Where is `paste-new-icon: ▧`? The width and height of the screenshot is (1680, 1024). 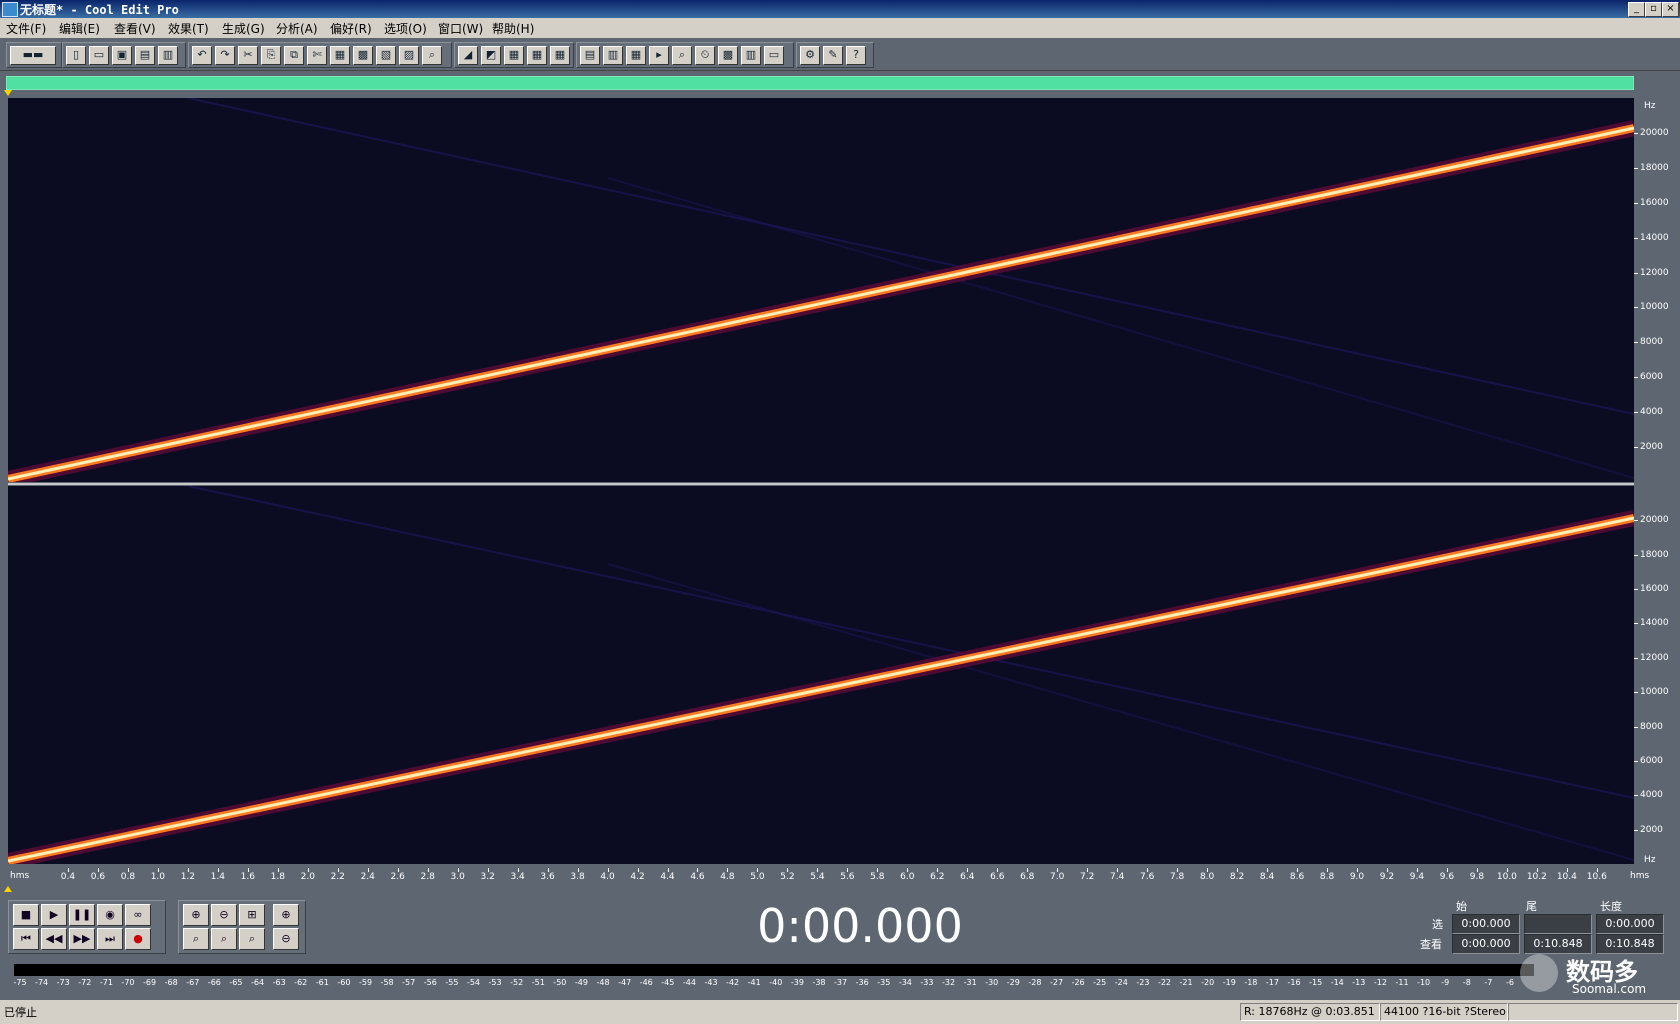 paste-new-icon: ▧ is located at coordinates (386, 55).